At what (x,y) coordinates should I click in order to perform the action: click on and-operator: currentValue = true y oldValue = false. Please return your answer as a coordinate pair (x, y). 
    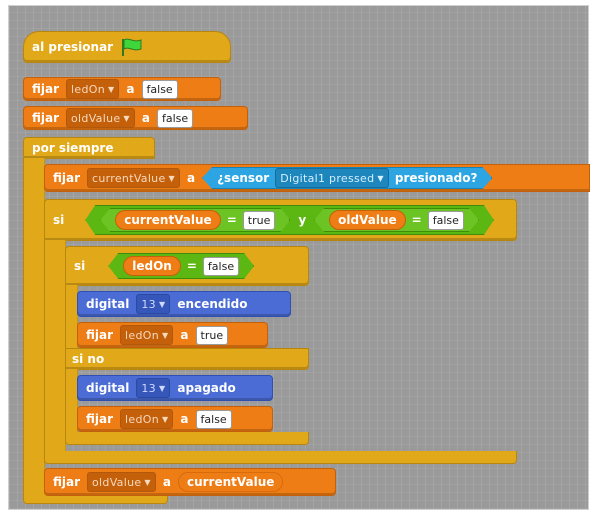
    Looking at the image, I should click on (289, 220).